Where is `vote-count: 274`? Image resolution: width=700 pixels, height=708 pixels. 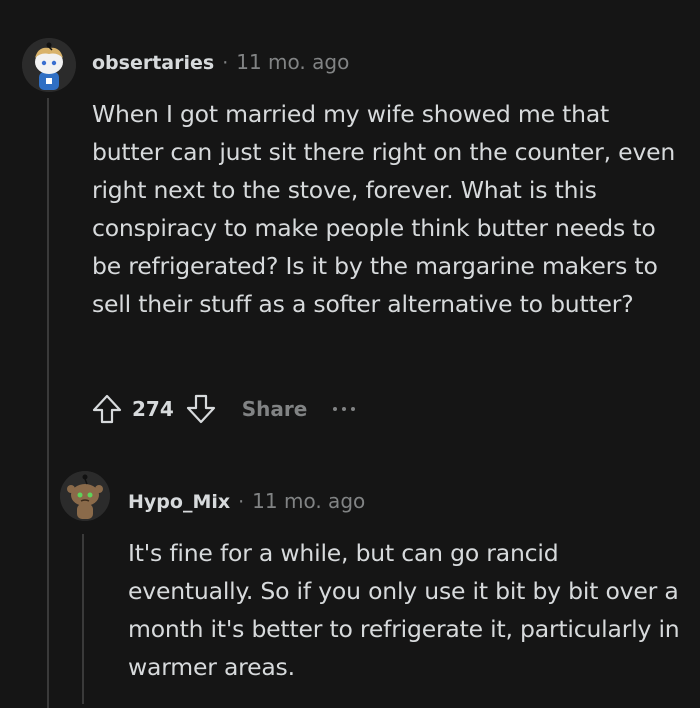
vote-count: 274 is located at coordinates (153, 409).